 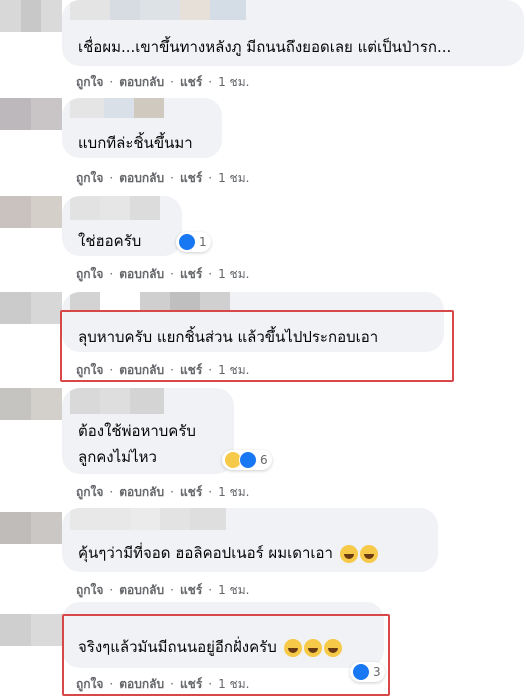 What do you see at coordinates (264, 460) in the screenshot?
I see `reaction-count: 6` at bounding box center [264, 460].